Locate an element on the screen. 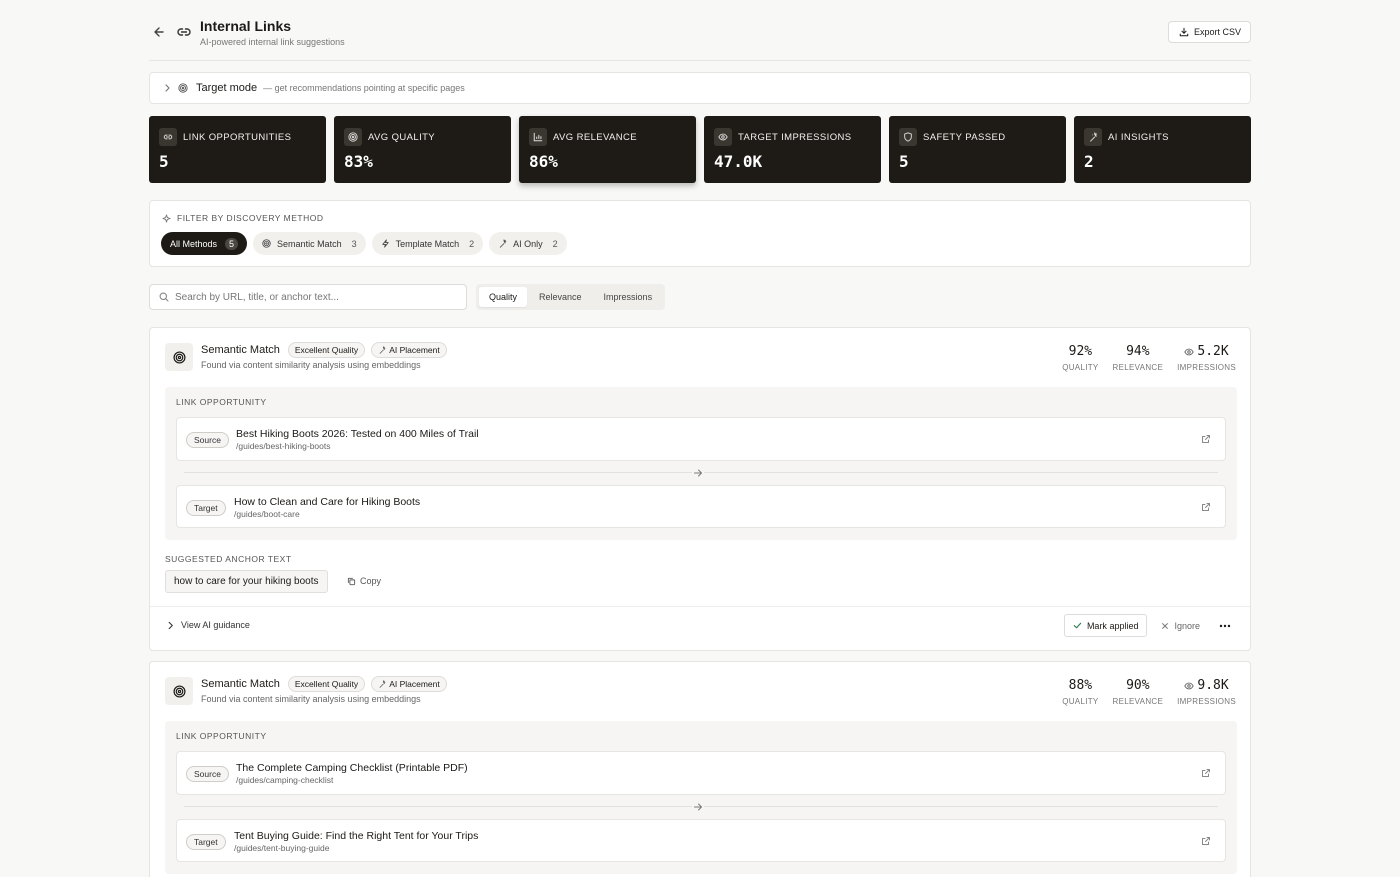 The height and width of the screenshot is (877, 1400). sort-tab-quality: Quality is located at coordinates (503, 297).